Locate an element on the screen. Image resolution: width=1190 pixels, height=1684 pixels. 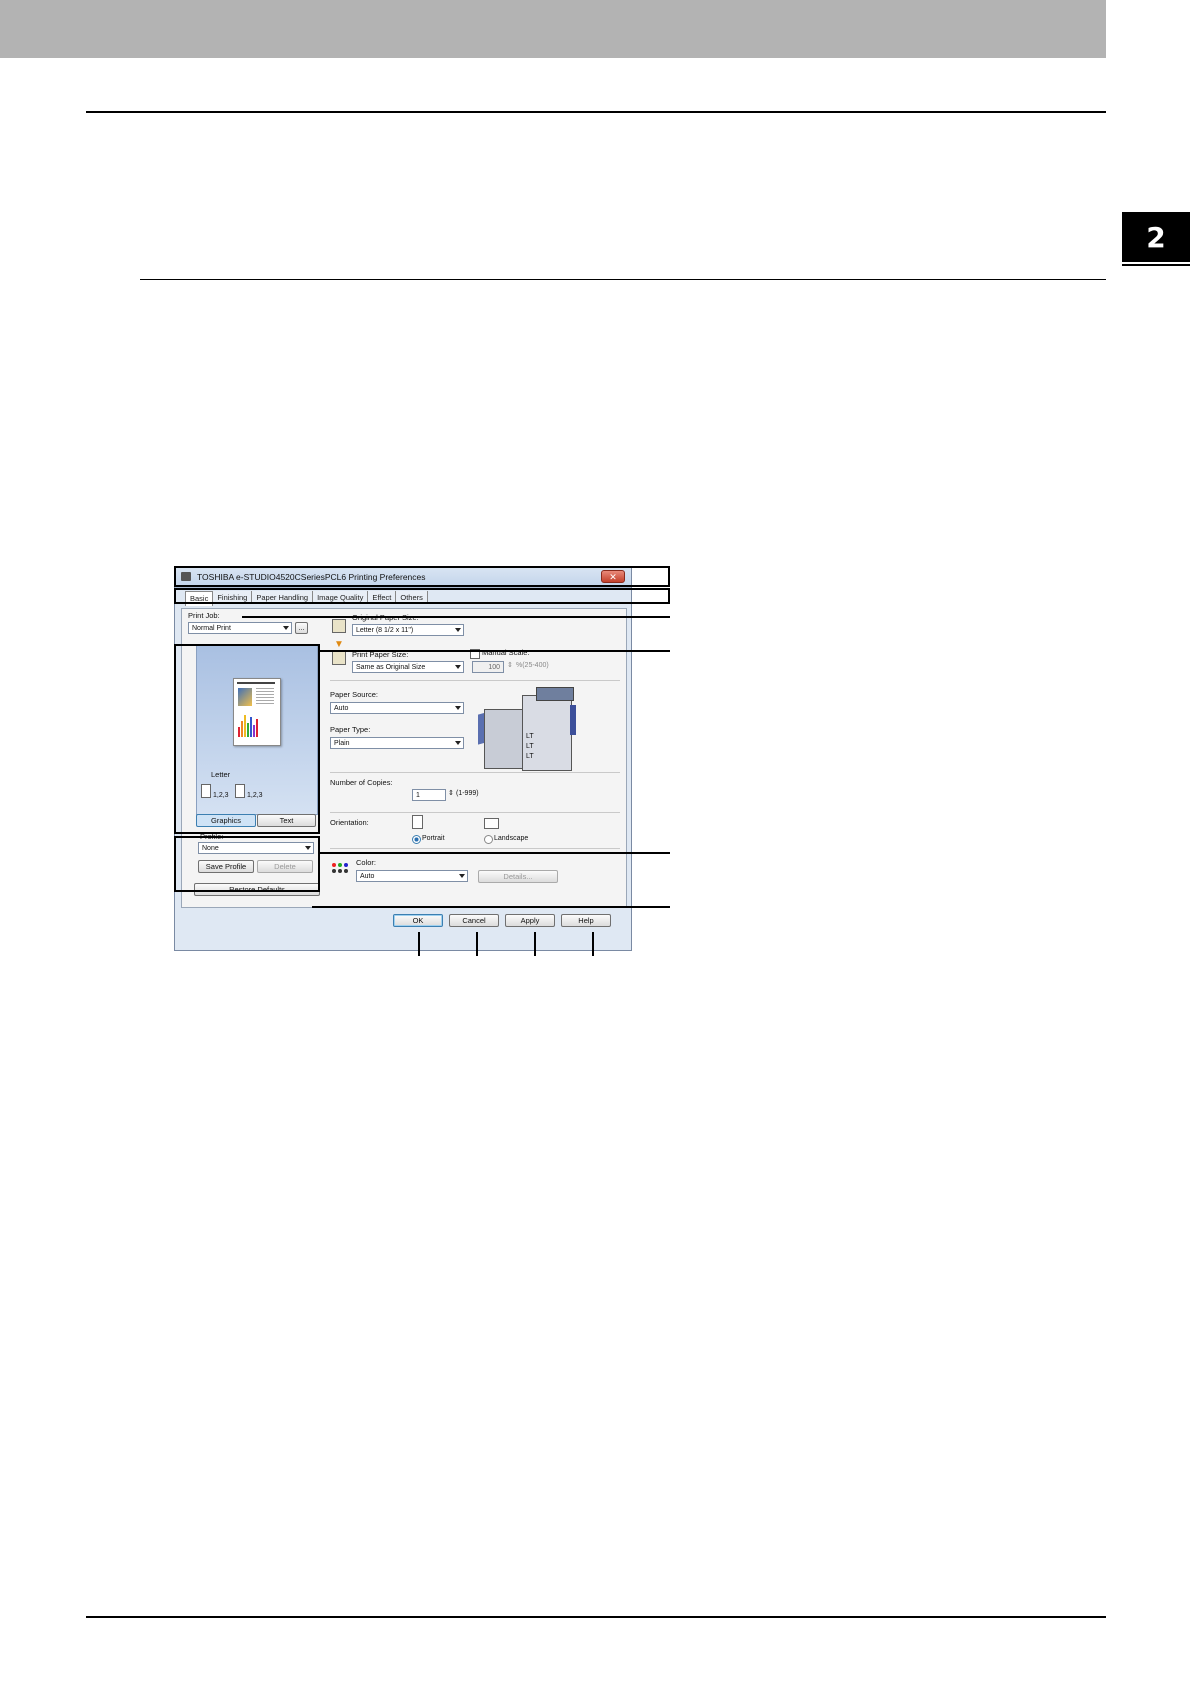
manual-scale-range: %(25-400) is located at coordinates (532, 665).